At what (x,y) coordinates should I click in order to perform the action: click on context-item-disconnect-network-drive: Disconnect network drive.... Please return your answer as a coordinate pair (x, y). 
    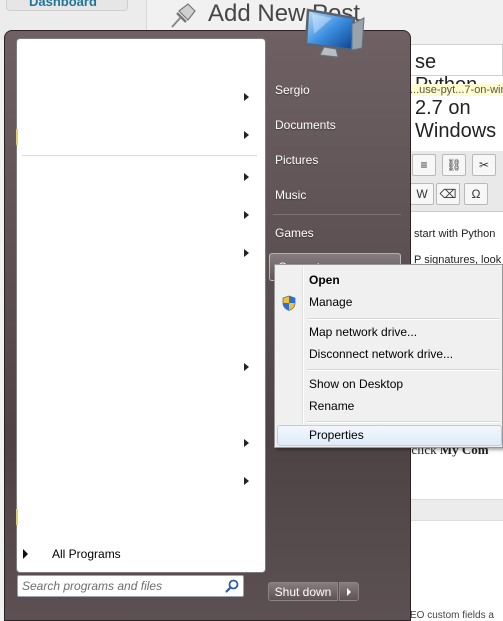
    Looking at the image, I should click on (389, 354).